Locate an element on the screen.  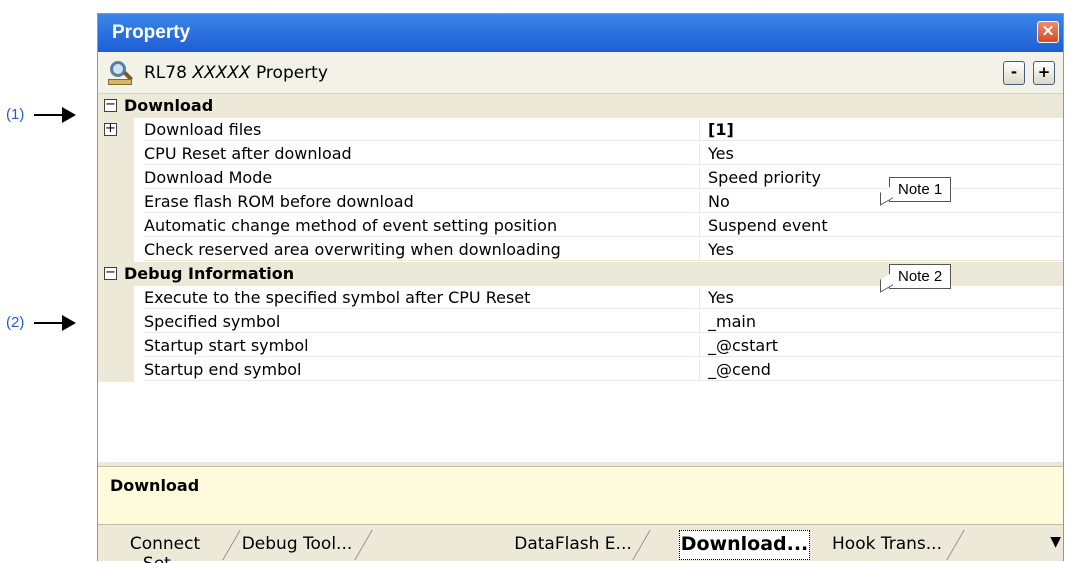
property-value: _main is located at coordinates (881, 322).